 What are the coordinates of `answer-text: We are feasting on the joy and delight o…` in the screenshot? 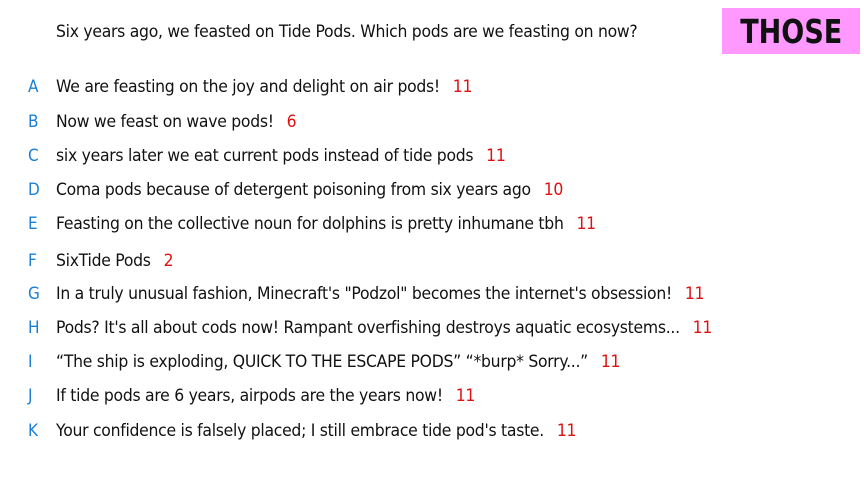 It's located at (248, 87).